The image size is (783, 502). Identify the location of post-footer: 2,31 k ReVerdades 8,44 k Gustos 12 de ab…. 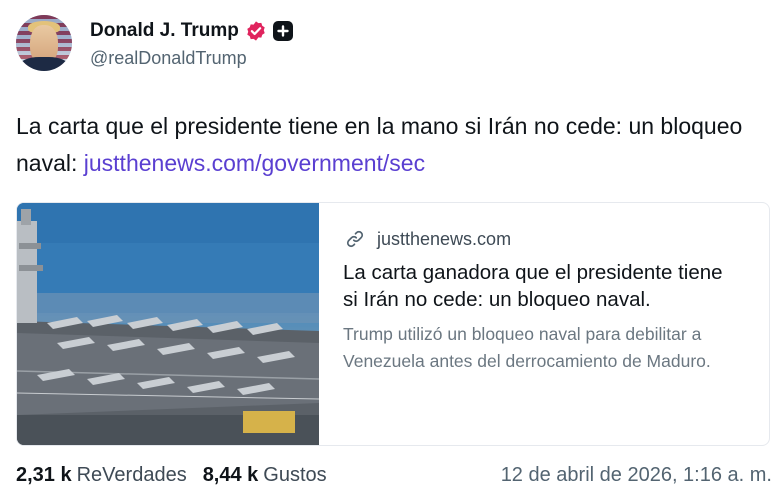
(394, 475).